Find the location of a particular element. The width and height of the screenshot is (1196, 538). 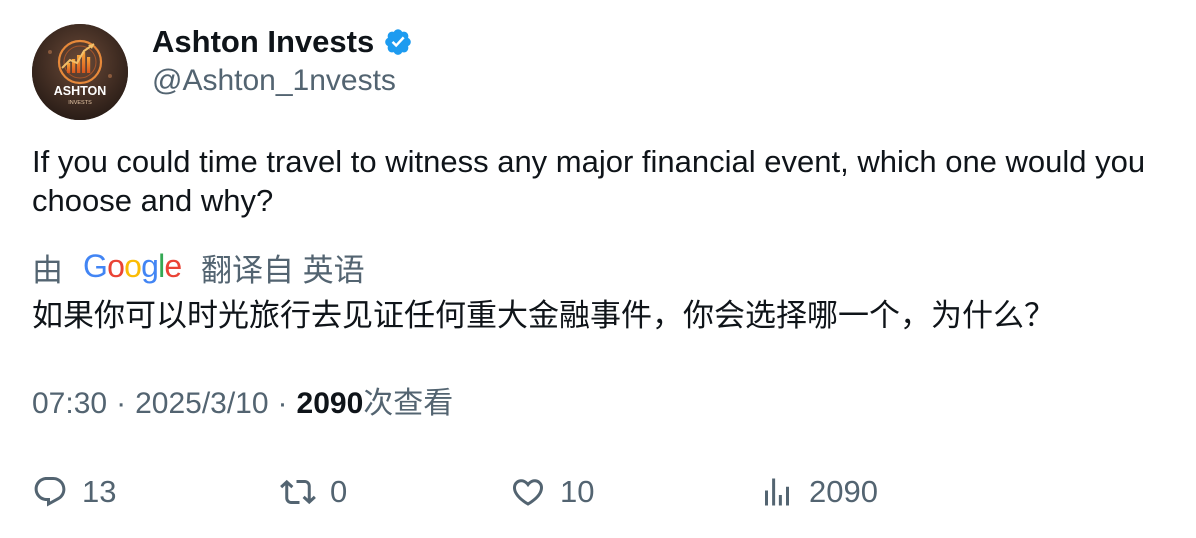

author-name-row: Ashton Invests is located at coordinates (282, 42).